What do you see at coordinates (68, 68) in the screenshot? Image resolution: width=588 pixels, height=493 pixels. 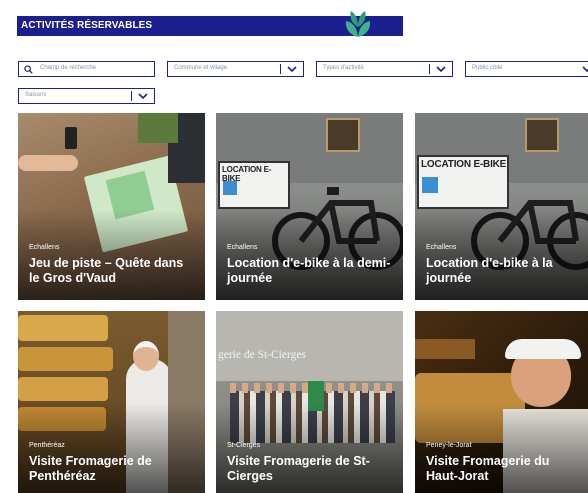 I see `search-placeholder: Champ de recherche` at bounding box center [68, 68].